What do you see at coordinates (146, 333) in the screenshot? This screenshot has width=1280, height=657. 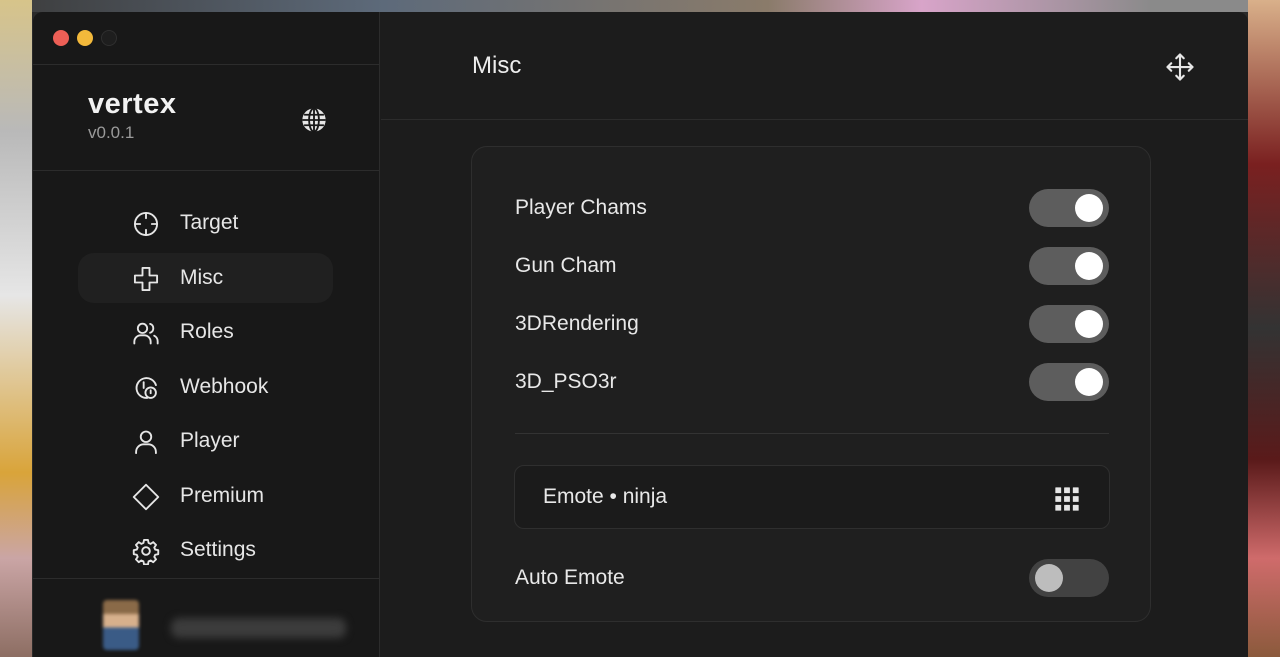 I see `users-icon` at bounding box center [146, 333].